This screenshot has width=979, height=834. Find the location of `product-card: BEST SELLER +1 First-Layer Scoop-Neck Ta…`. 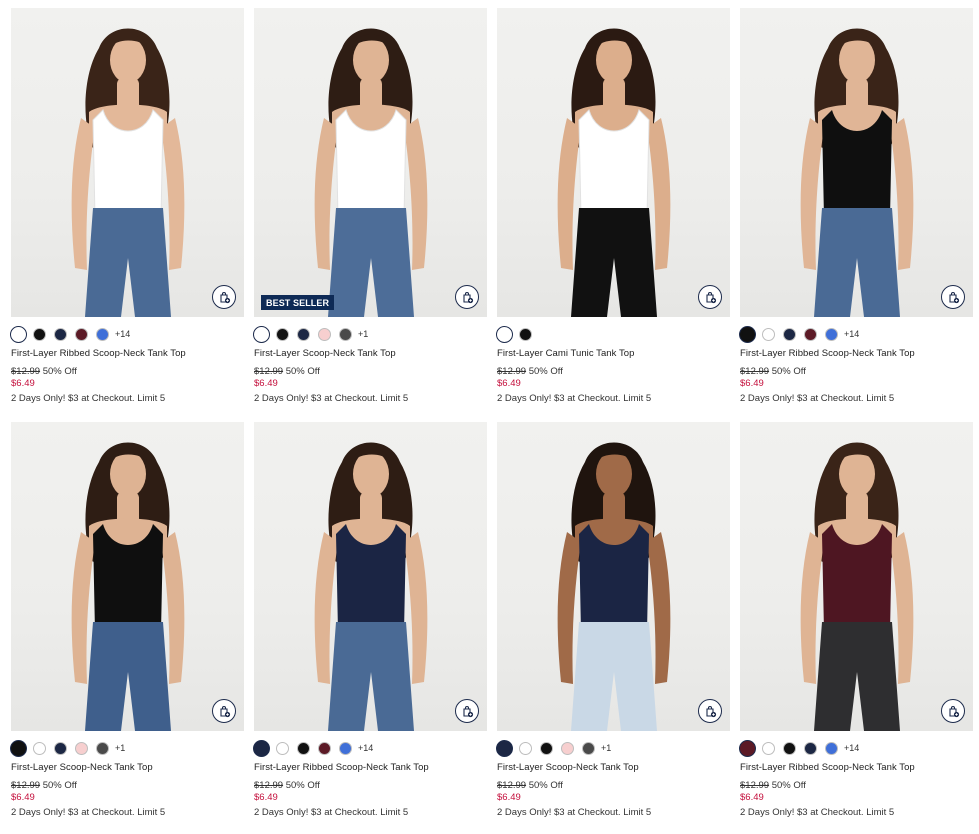

product-card: BEST SELLER +1 First-Layer Scoop-Neck Ta… is located at coordinates (370, 215).